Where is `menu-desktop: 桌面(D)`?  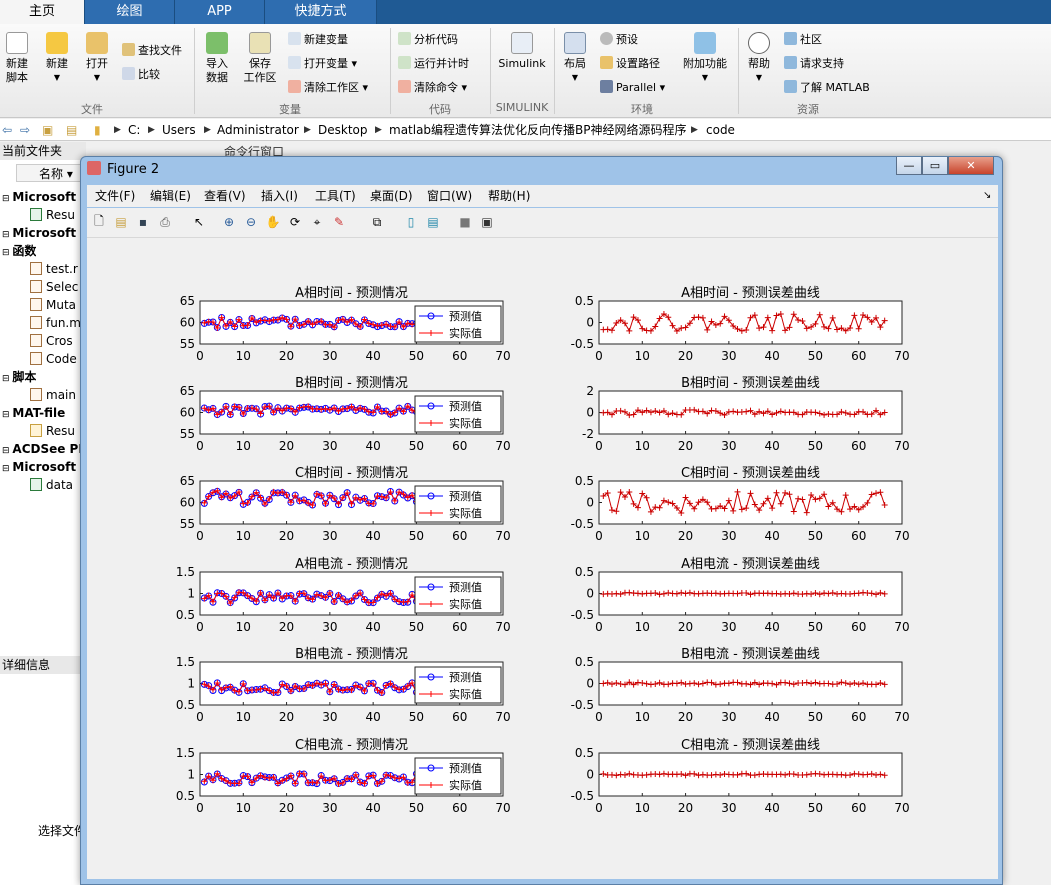
menu-desktop: 桌面(D) is located at coordinates (391, 196).